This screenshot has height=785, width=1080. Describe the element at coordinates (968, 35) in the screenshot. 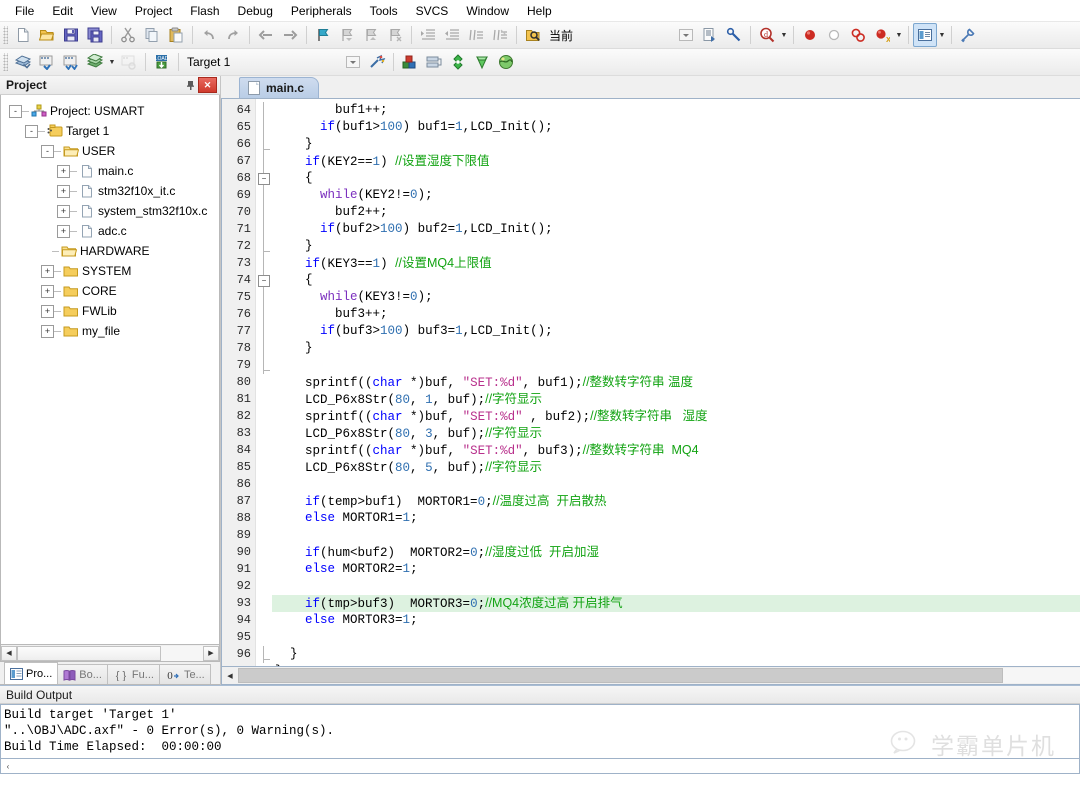

I see `configuration-wizard-icon` at that location.